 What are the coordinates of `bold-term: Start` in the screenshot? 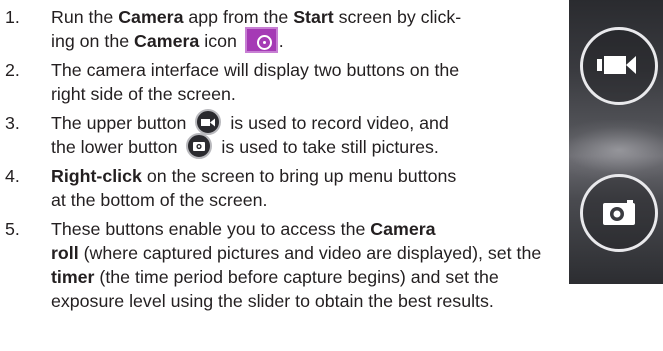 It's located at (313, 17).